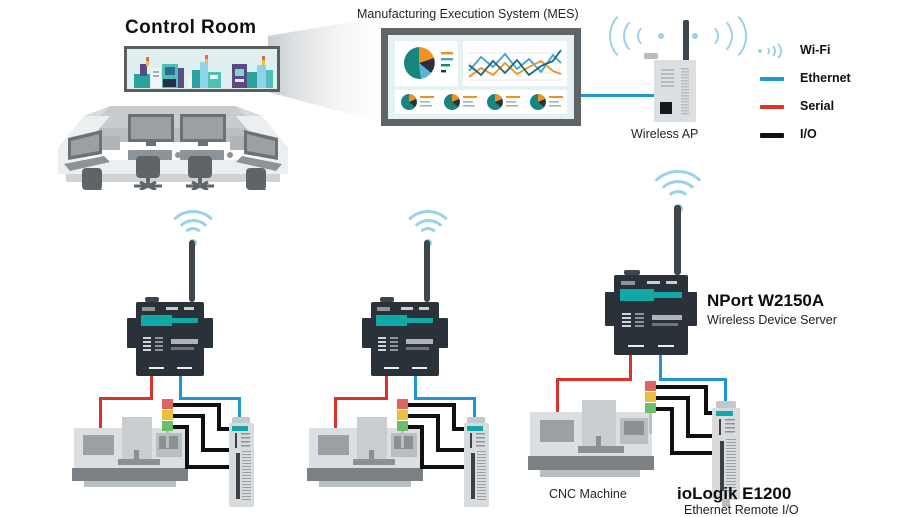  I want to click on station-1-stack-light-yellow, so click(167, 415).